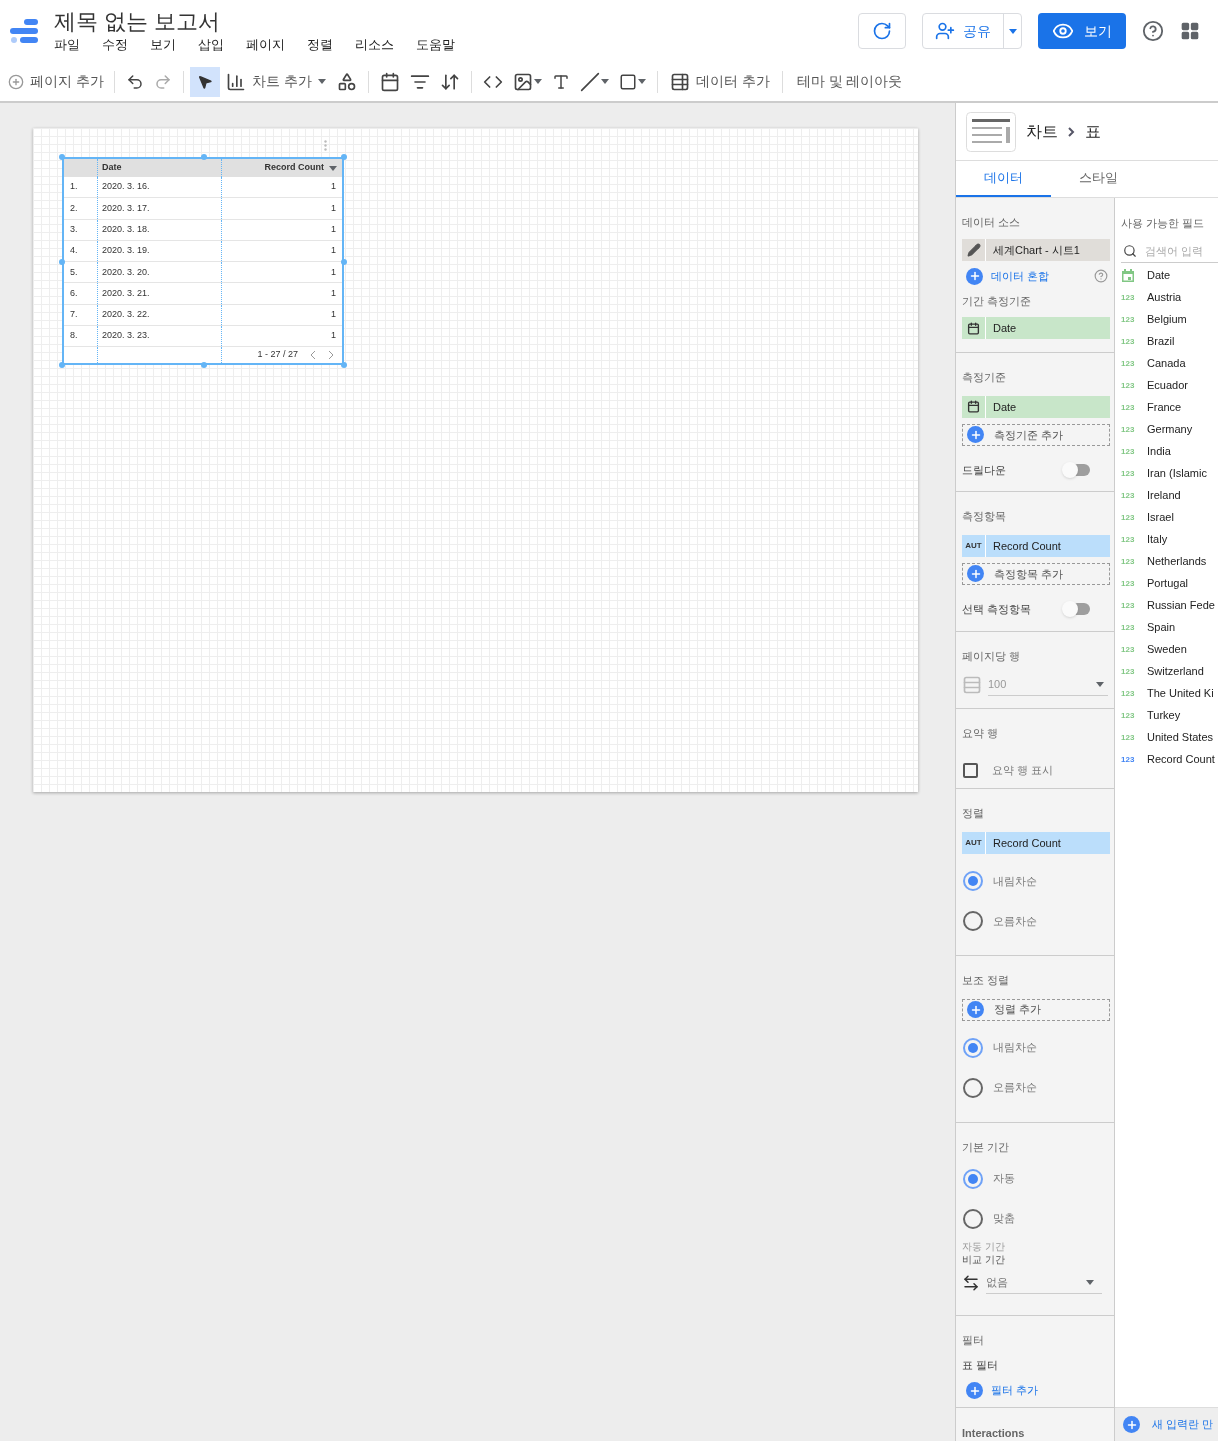 The width and height of the screenshot is (1218, 1441). Describe the element at coordinates (1169, 715) in the screenshot. I see `field-item: 123 Turkey` at that location.